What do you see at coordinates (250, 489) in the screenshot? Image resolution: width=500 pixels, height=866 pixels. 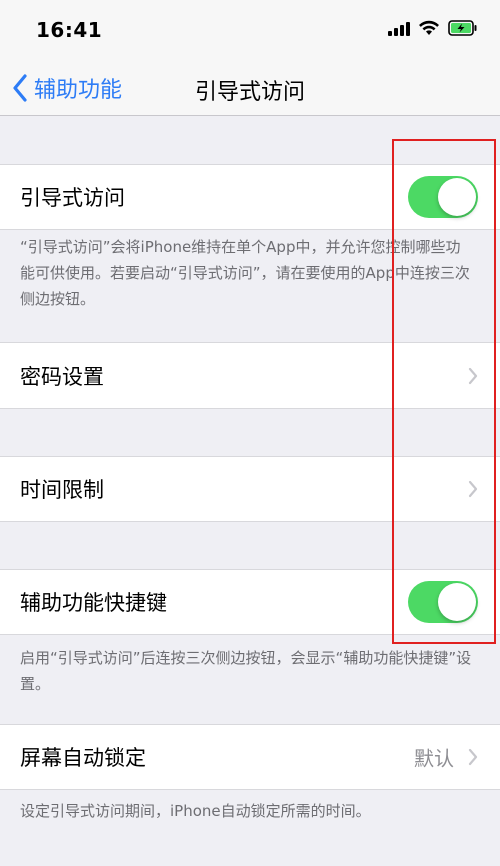 I see `time-limits-row: 时间限制` at bounding box center [250, 489].